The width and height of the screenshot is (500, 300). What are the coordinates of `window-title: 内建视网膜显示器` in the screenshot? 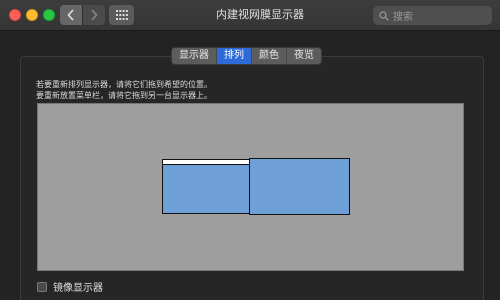 It's located at (260, 14).